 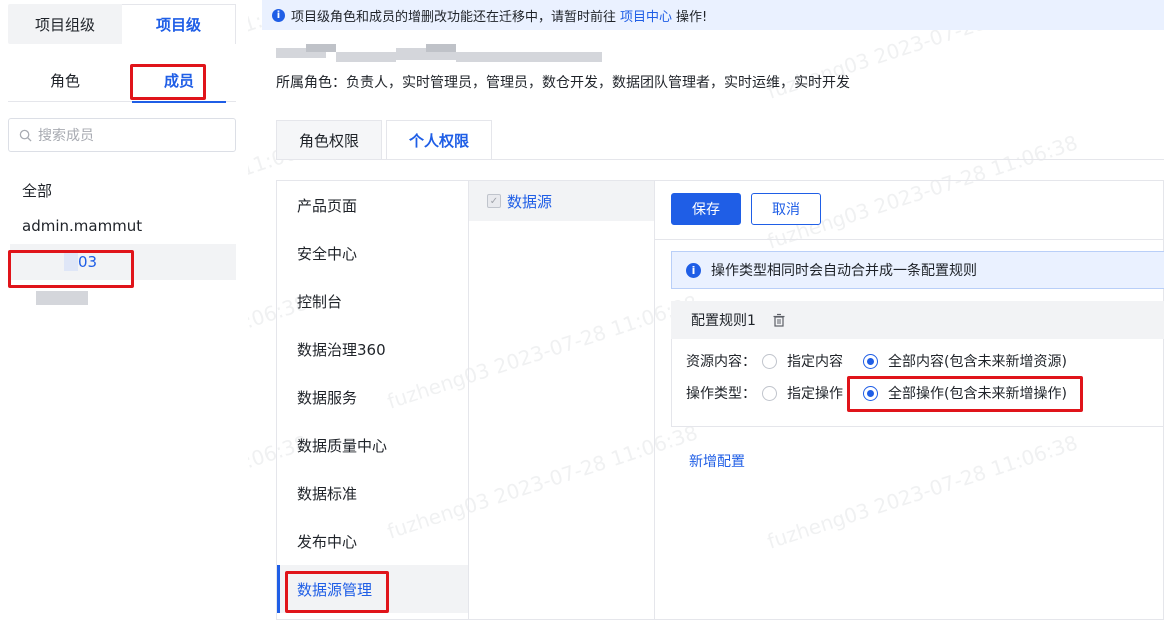 What do you see at coordinates (372, 397) in the screenshot?
I see `category-item: 数据服务` at bounding box center [372, 397].